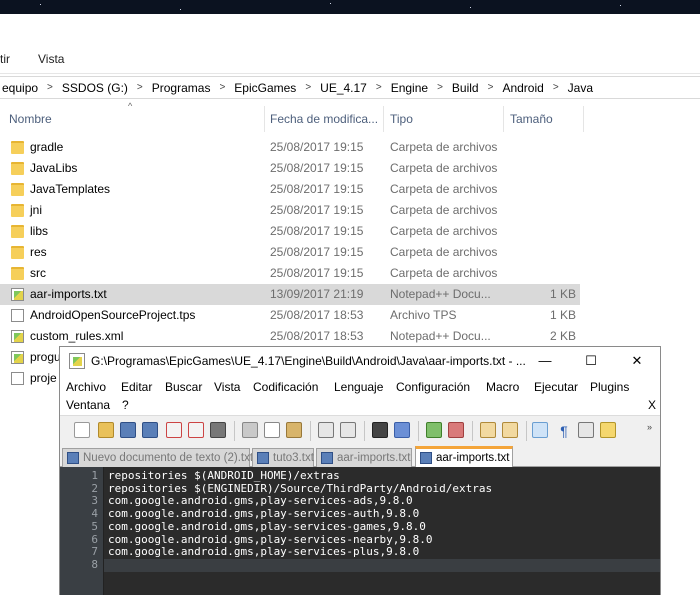 This screenshot has height=595, width=700. Describe the element at coordinates (380, 430) in the screenshot. I see `find-icon` at that location.